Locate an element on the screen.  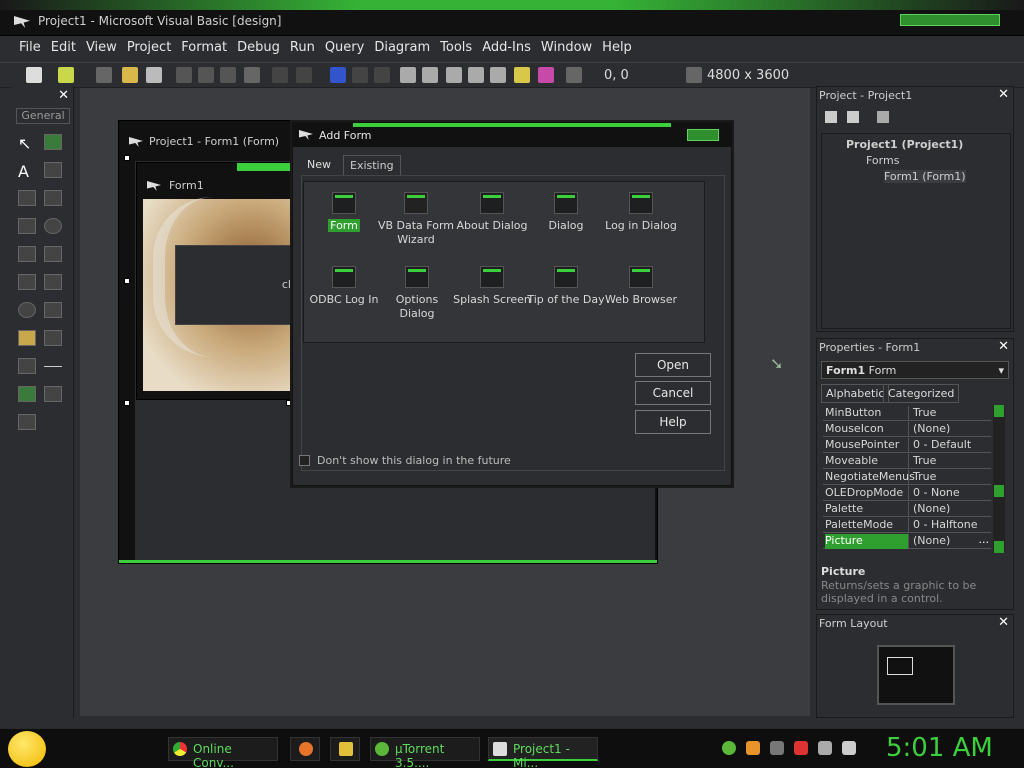
tray-icon is located at coordinates (777, 748).